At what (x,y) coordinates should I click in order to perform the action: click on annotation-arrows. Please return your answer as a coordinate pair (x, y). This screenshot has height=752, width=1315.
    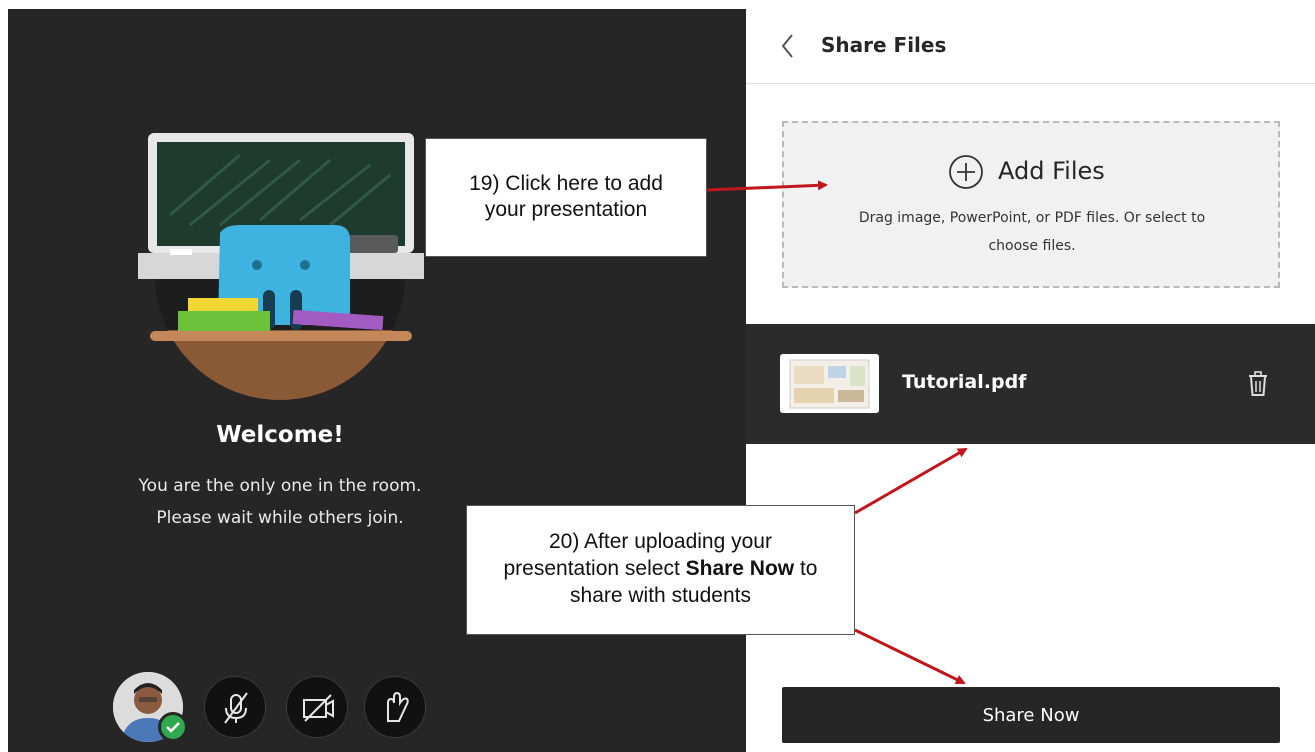
    Looking at the image, I should click on (837, 432).